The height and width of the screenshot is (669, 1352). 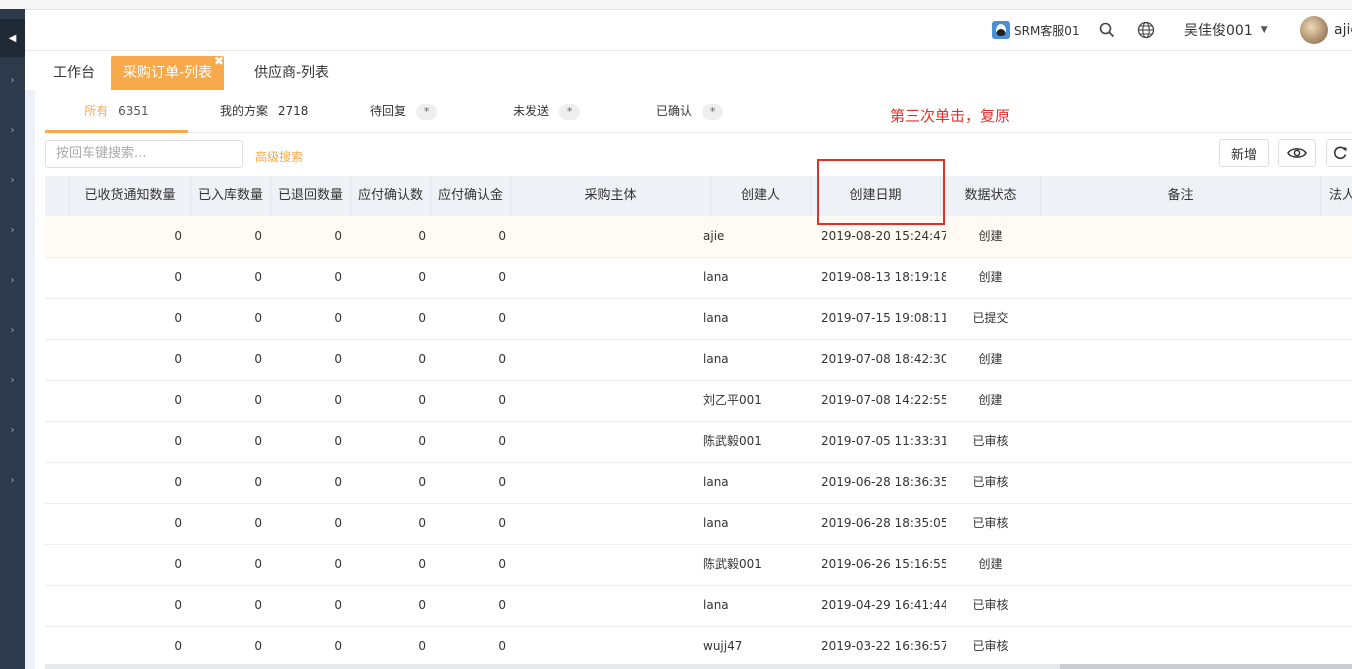 What do you see at coordinates (698, 666) in the screenshot?
I see `horizontal-scrollbar` at bounding box center [698, 666].